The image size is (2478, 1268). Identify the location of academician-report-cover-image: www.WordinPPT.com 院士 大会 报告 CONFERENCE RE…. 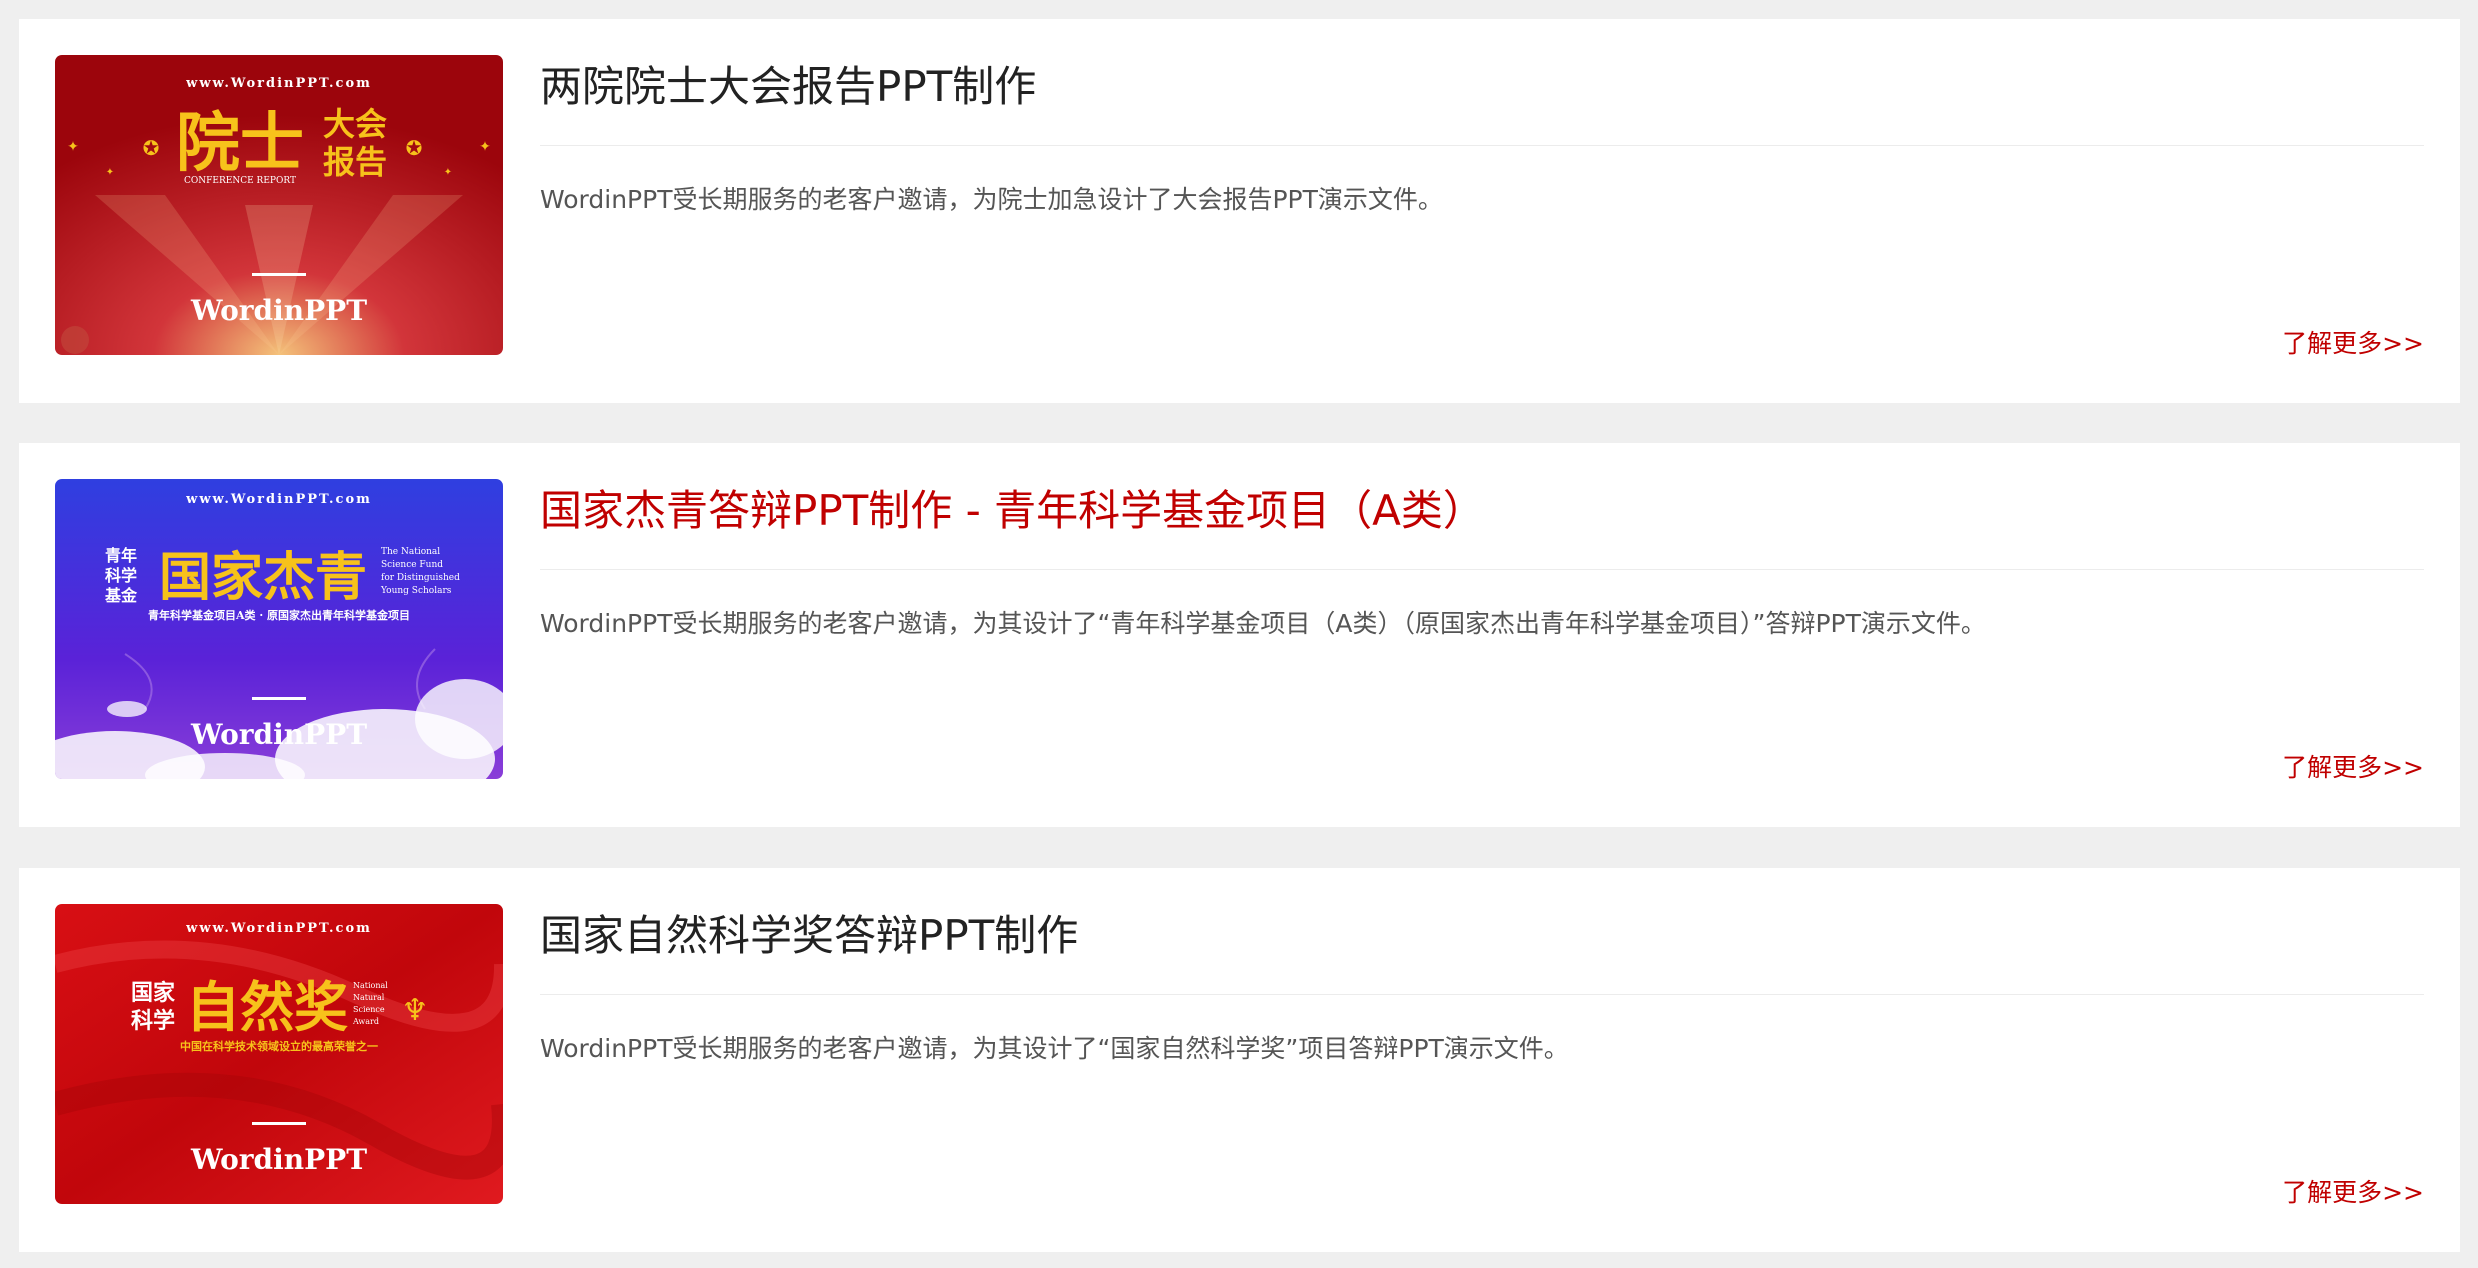
(279, 205).